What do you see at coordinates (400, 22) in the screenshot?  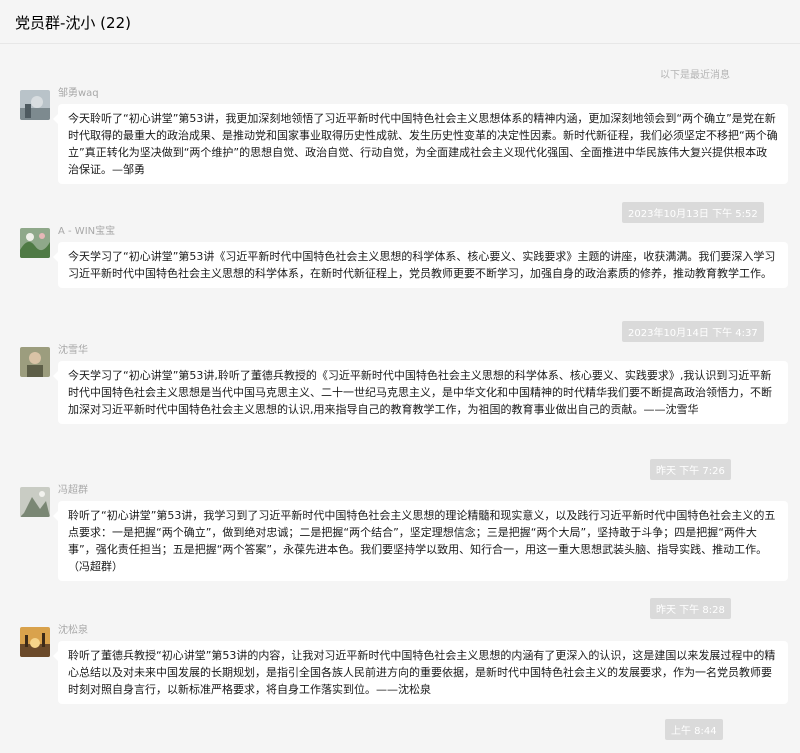 I see `chat-header: 党员群-沈小 (22)` at bounding box center [400, 22].